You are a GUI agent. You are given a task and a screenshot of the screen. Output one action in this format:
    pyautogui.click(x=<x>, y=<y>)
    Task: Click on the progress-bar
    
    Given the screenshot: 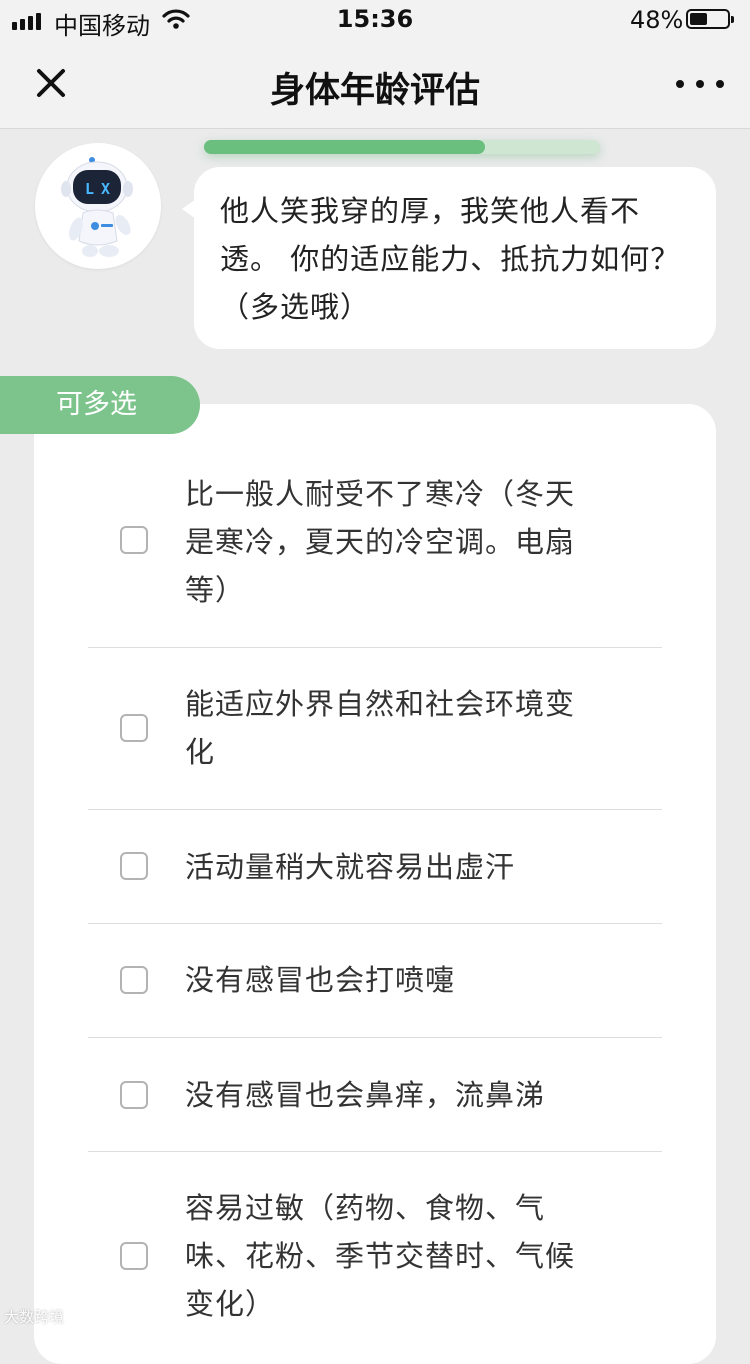 What is the action you would take?
    pyautogui.click(x=402, y=147)
    